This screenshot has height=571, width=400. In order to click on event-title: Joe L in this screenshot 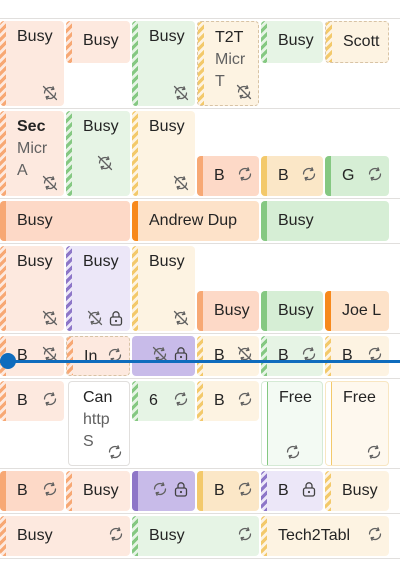, I will do `click(362, 310)`.